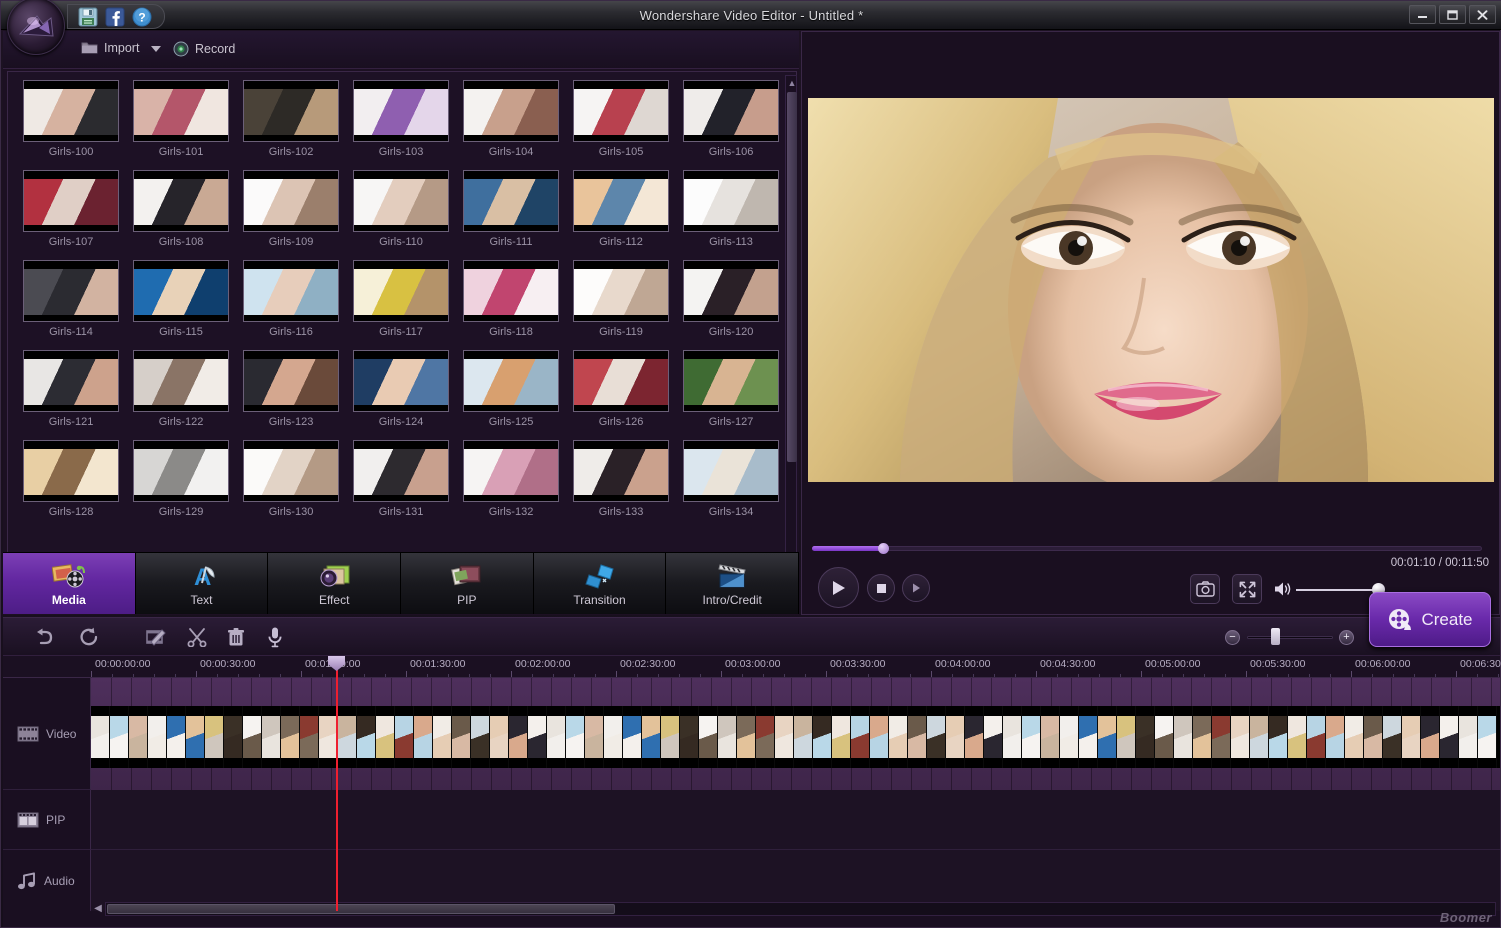 Image resolution: width=1501 pixels, height=928 pixels. I want to click on media-item: Girls-122, so click(181, 389).